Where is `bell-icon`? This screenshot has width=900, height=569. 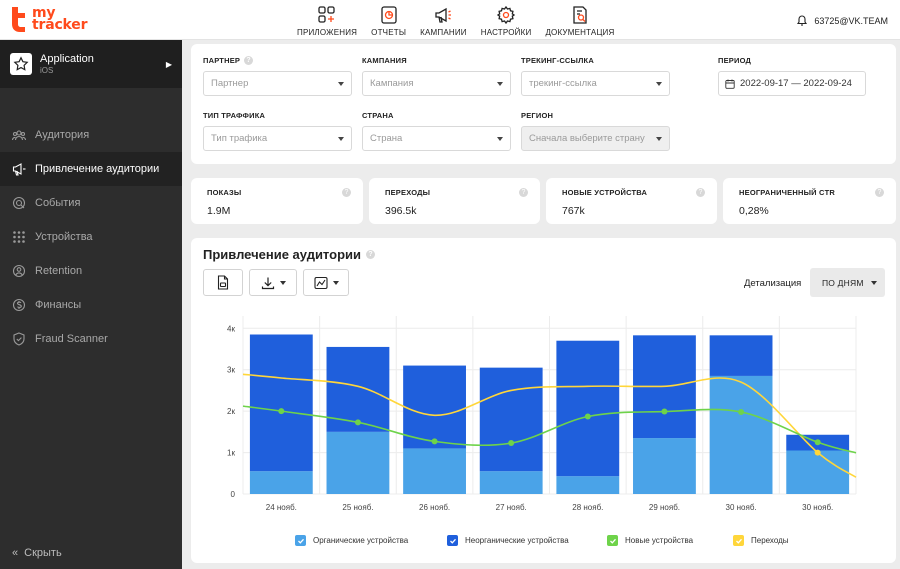 bell-icon is located at coordinates (802, 20).